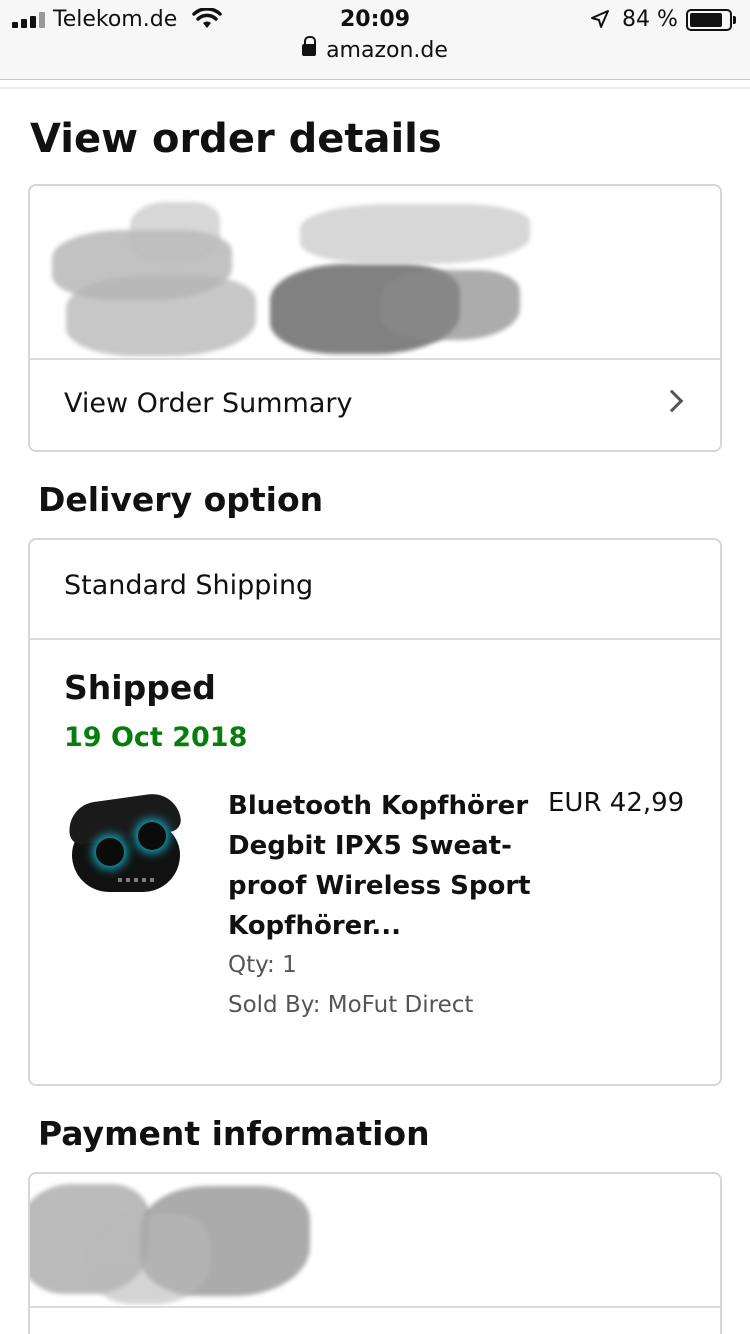 The width and height of the screenshot is (750, 1334). Describe the element at coordinates (672, 401) in the screenshot. I see `chevron-right-icon` at that location.